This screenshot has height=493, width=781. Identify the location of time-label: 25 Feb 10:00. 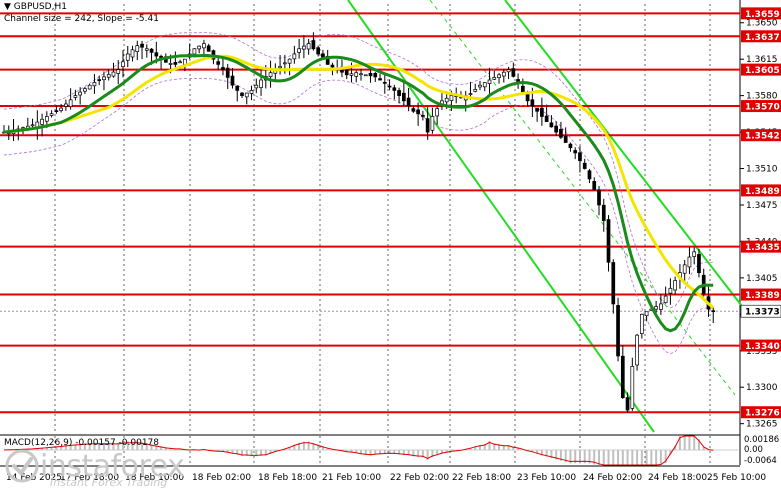
(736, 478).